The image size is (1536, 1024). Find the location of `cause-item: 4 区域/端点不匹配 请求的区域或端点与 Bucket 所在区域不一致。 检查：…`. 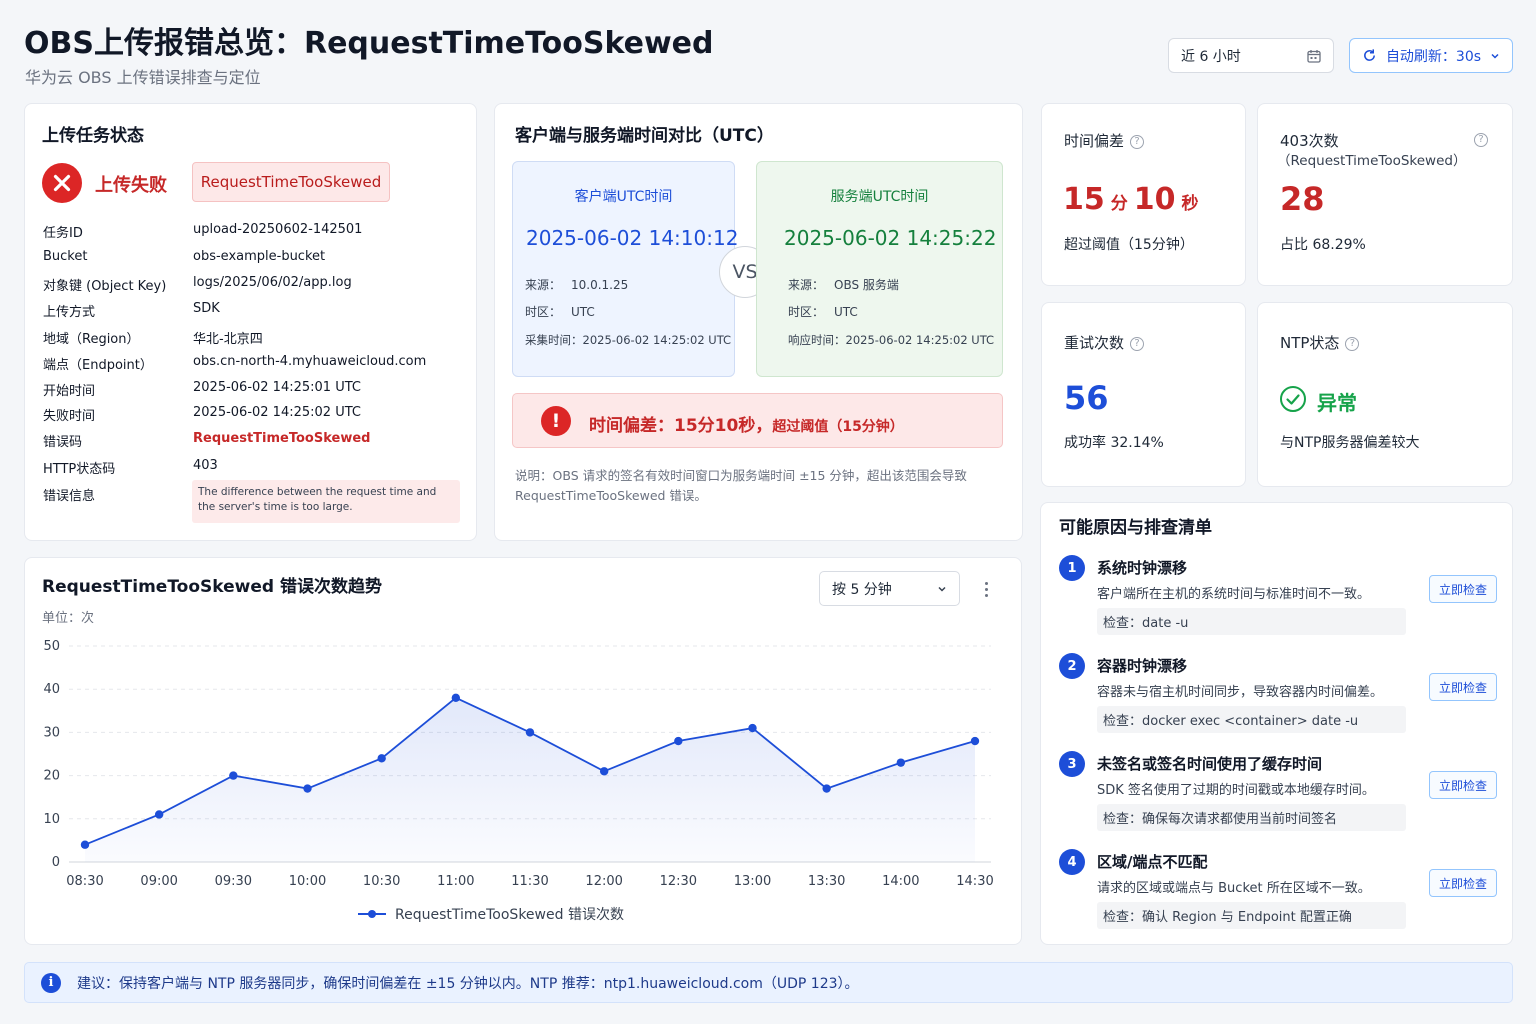

cause-item: 4 区域/端点不匹配 请求的区域或端点与 Bucket 所在区域不一致。 检查：… is located at coordinates (1277, 889).